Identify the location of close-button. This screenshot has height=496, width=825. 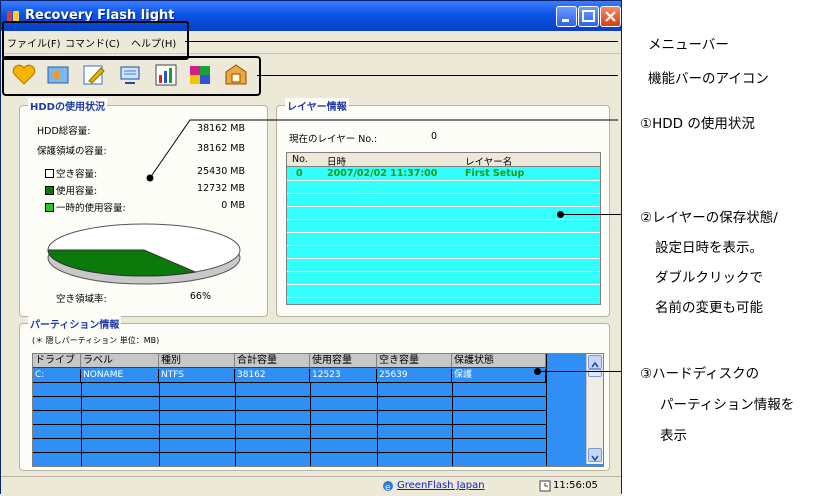
(610, 16).